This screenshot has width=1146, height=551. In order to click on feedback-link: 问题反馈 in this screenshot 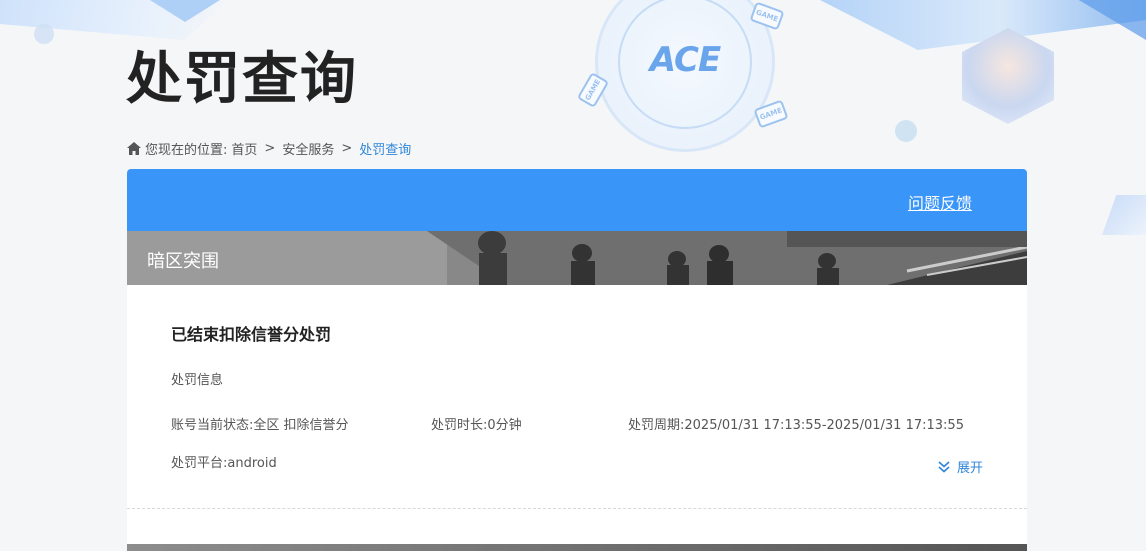, I will do `click(940, 202)`.